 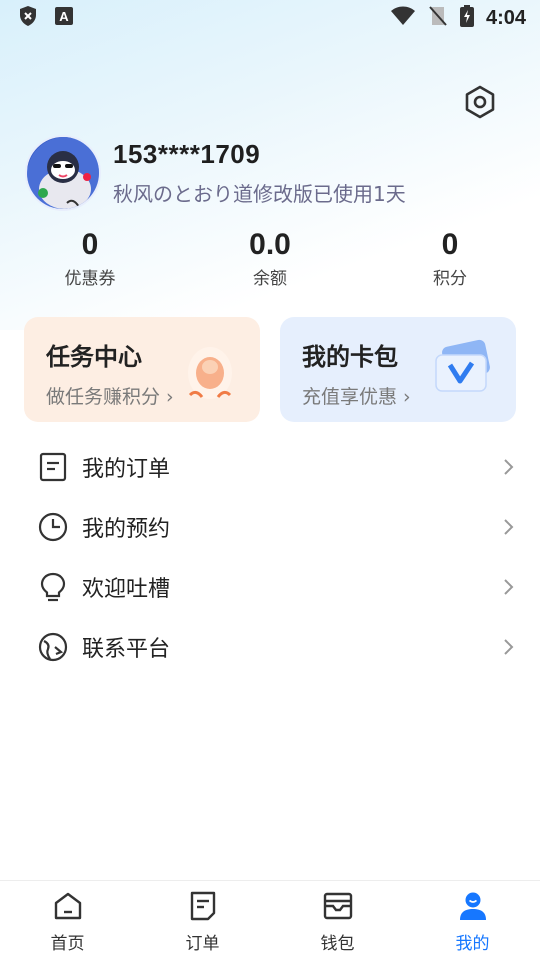 I want to click on keyboard-icon: A, so click(x=64, y=18).